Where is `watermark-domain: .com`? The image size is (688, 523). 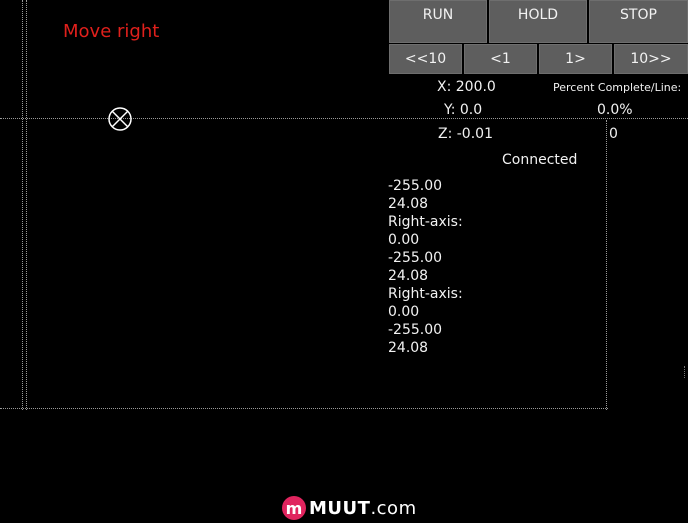
watermark-domain: .com is located at coordinates (393, 508).